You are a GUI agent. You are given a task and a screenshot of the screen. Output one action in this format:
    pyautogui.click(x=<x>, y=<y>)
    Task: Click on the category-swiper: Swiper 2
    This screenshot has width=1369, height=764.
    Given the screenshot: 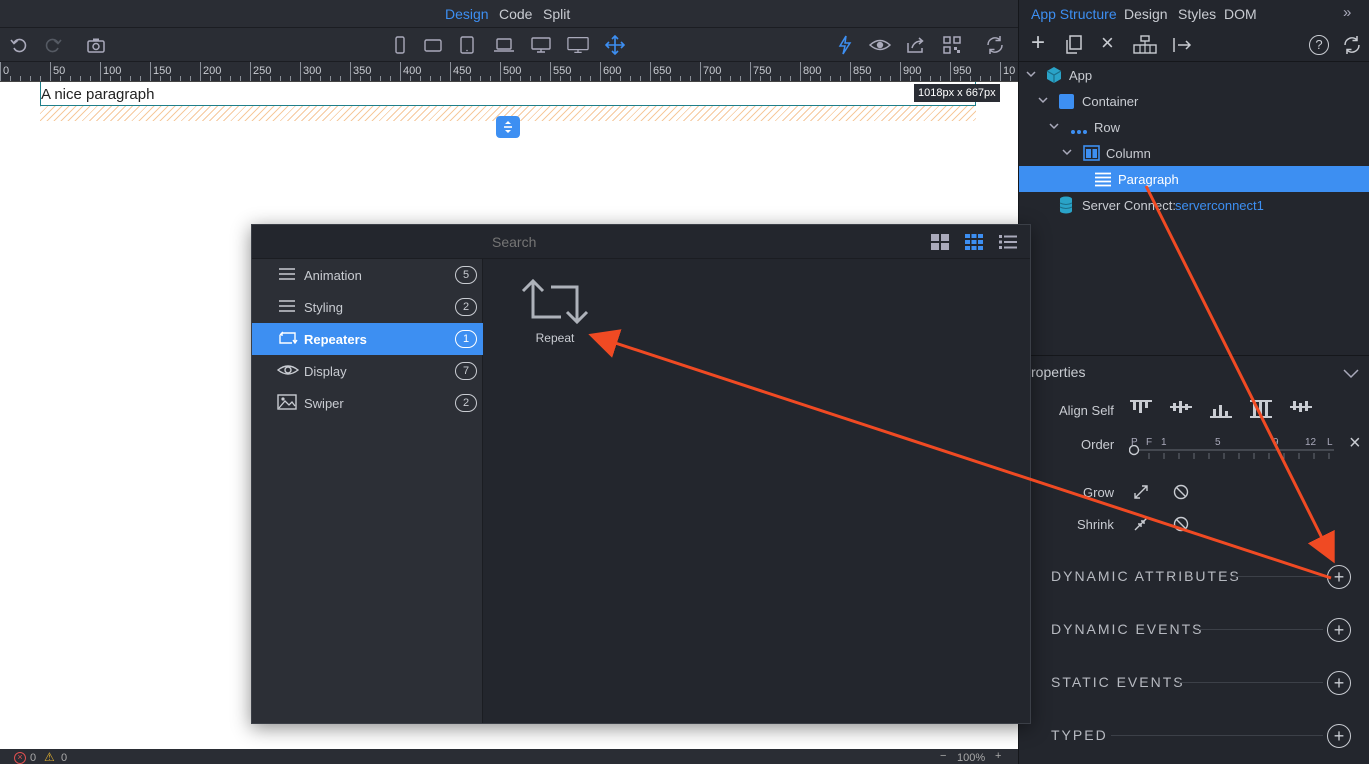 What is the action you would take?
    pyautogui.click(x=367, y=403)
    